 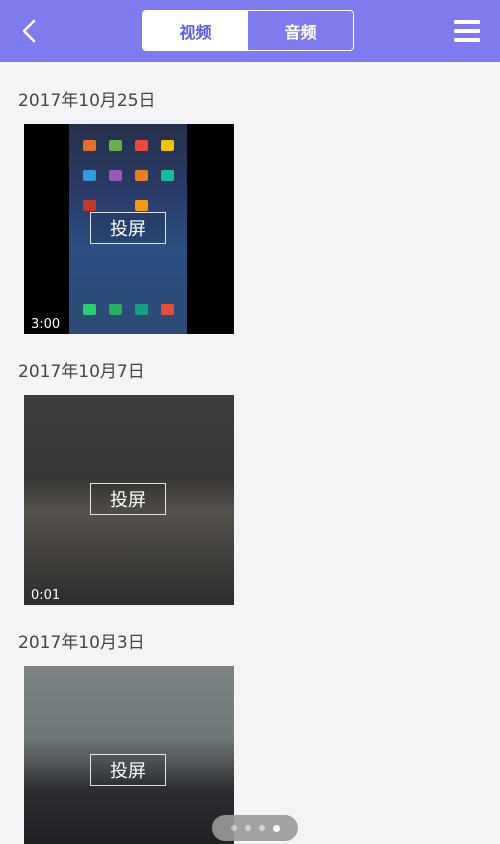 I want to click on video-thumbnail: 投屏, so click(x=129, y=755).